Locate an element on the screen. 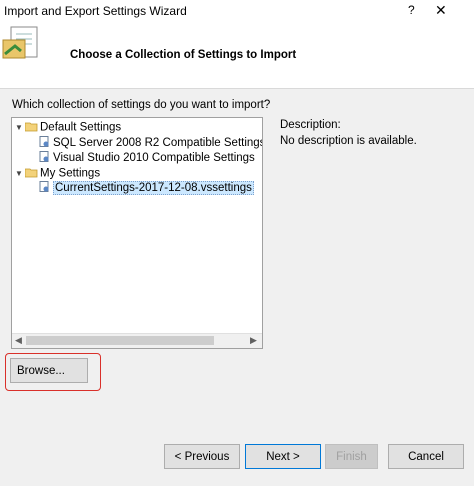 This screenshot has width=474, height=486. tree-node-current-settings: CurrentSettings-2017-12-08.vssettings is located at coordinates (146, 188).